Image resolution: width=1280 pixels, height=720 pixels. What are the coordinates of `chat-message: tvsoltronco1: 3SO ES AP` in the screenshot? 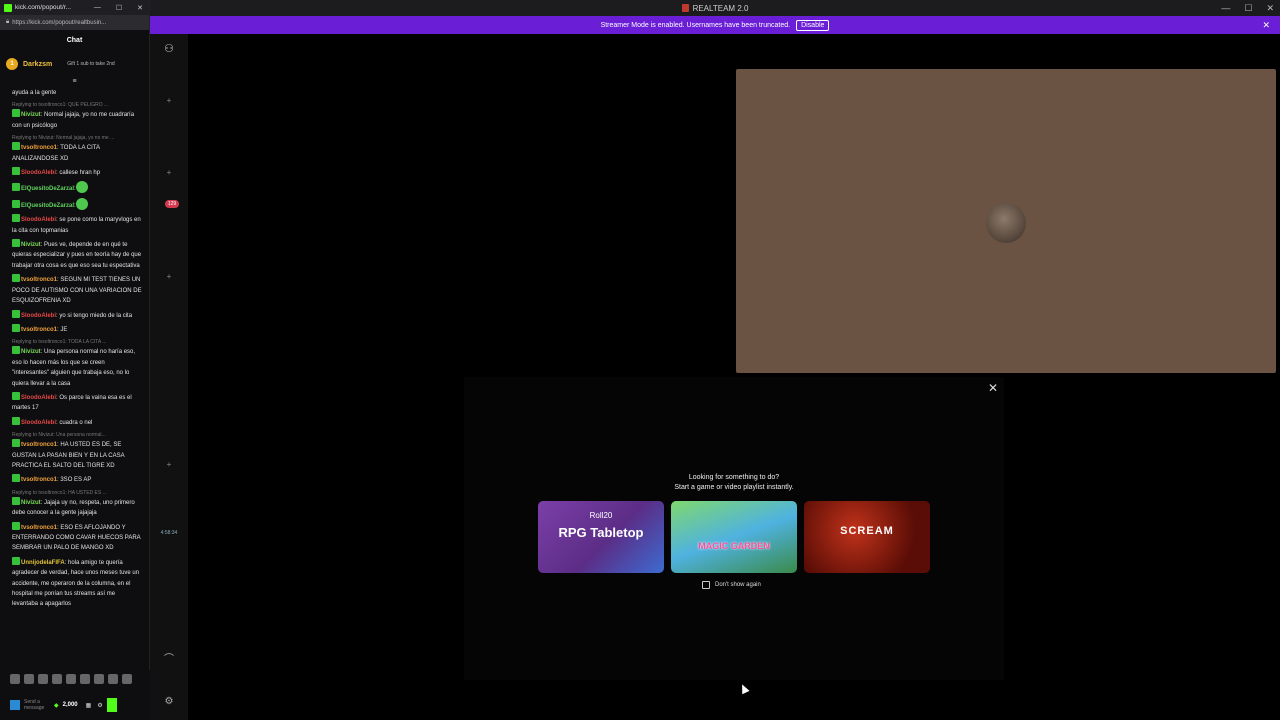 It's located at (77, 479).